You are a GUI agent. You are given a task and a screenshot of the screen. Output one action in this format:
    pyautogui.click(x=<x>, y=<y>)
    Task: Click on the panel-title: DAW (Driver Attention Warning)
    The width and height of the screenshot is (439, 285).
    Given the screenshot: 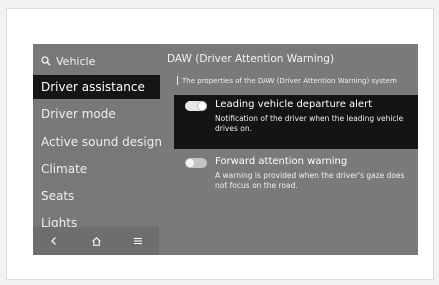 What is the action you would take?
    pyautogui.click(x=251, y=59)
    